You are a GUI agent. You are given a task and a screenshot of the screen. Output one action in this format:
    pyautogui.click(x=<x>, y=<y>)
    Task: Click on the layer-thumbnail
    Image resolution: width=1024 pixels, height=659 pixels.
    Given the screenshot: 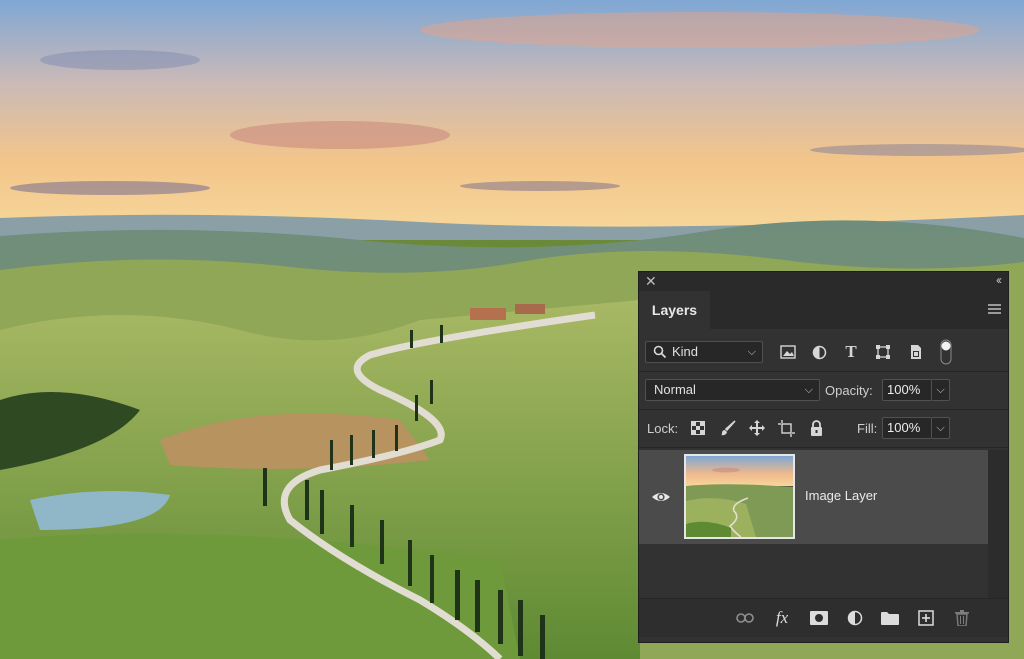 What is the action you would take?
    pyautogui.click(x=739, y=496)
    